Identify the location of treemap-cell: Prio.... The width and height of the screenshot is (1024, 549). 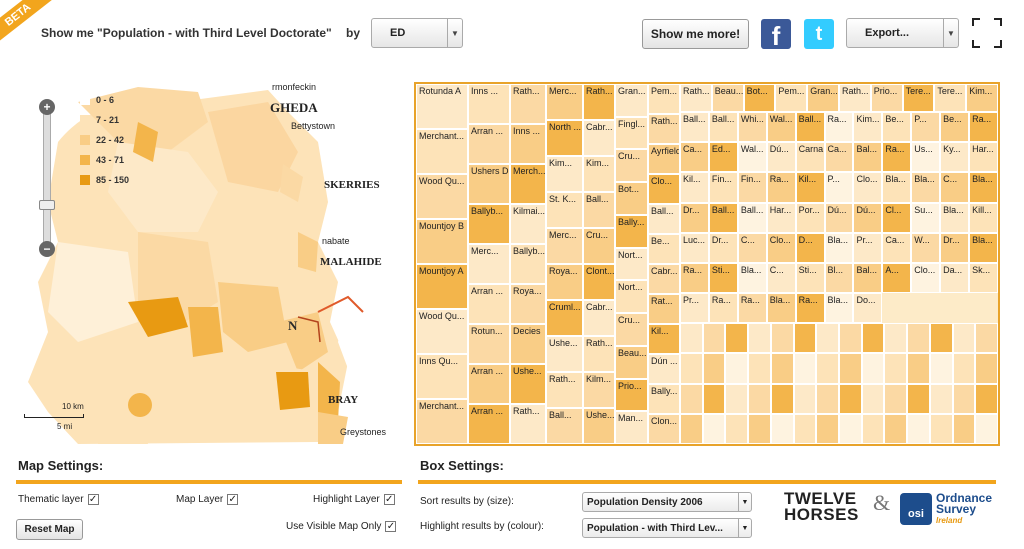
(886, 98).